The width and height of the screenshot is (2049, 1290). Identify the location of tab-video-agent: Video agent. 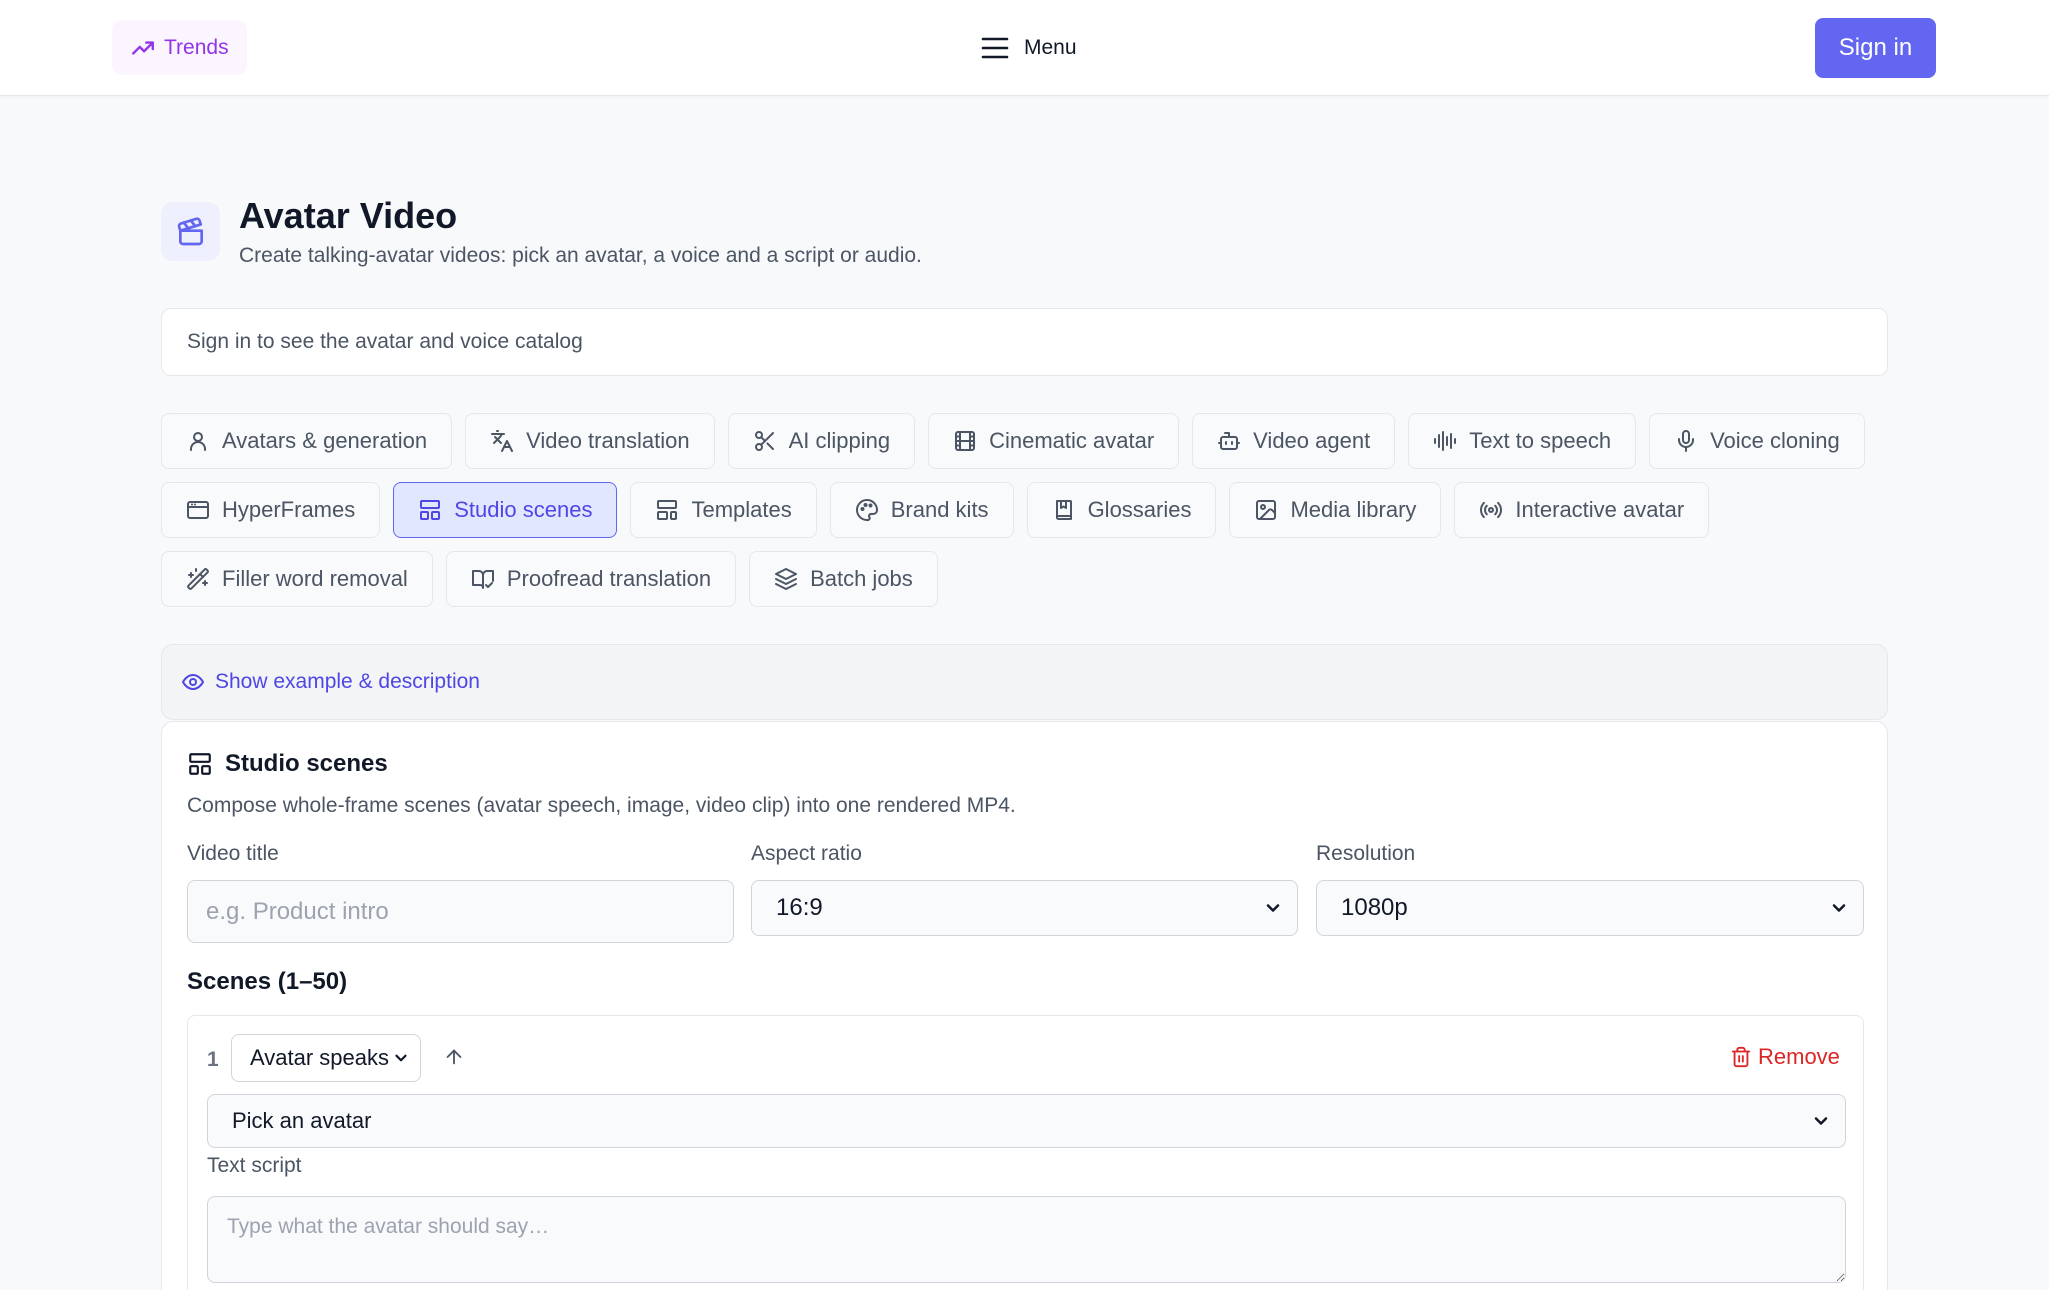
(1294, 441).